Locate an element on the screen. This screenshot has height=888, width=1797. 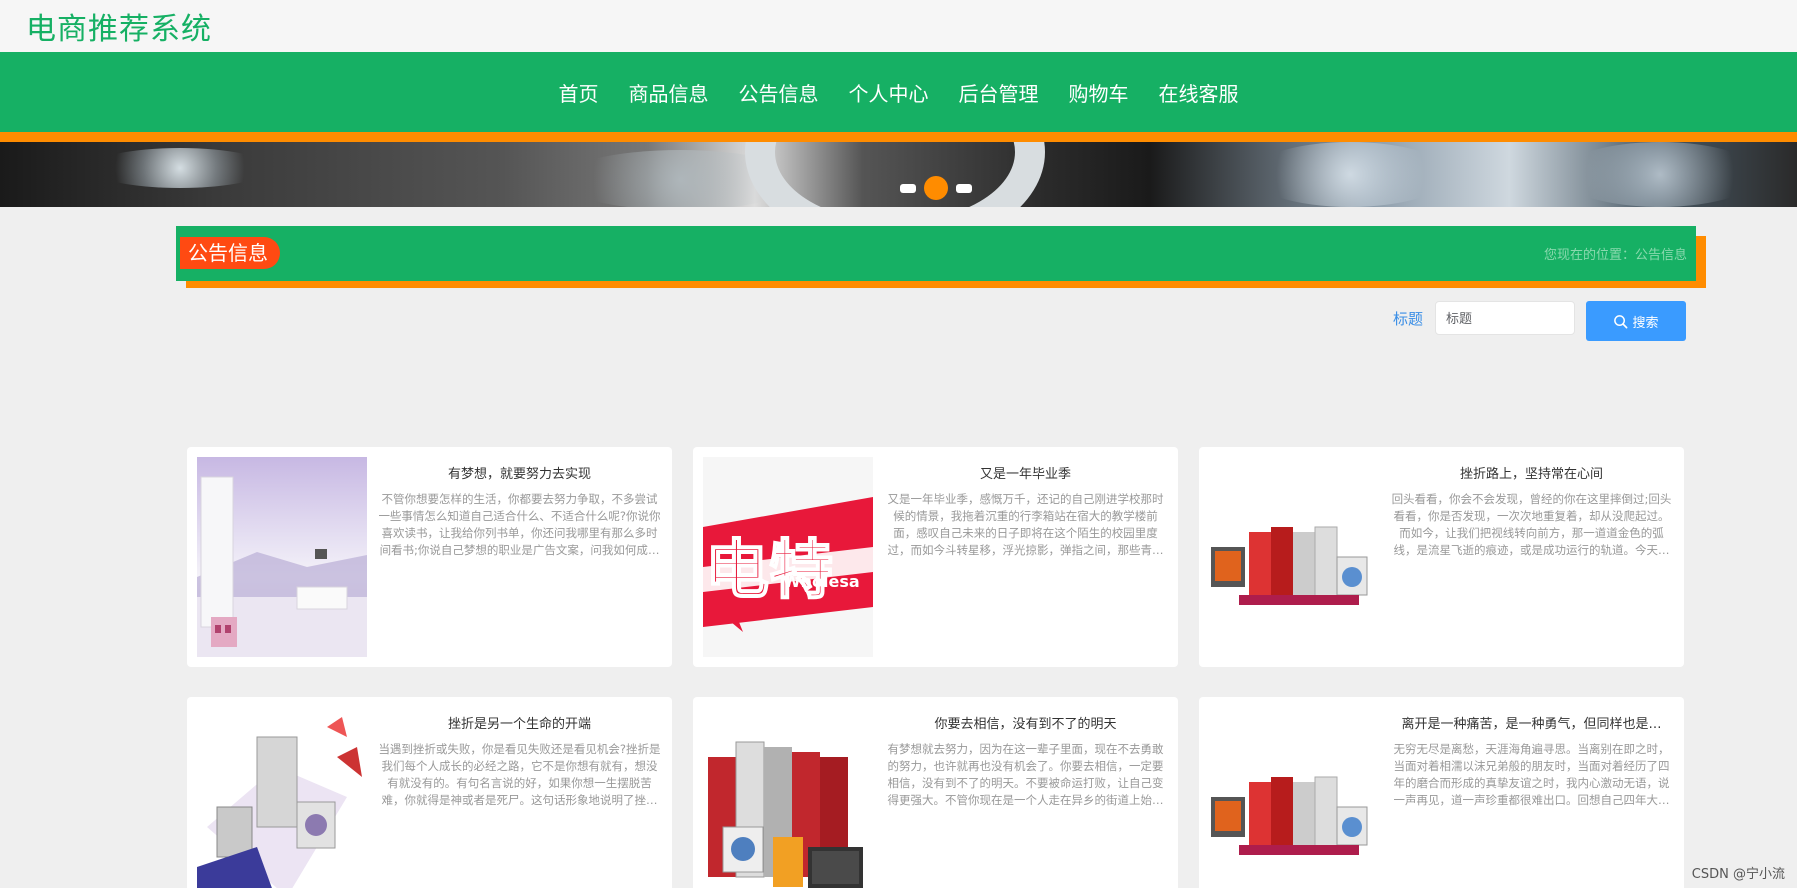
announcement-title: 有梦想，就要努力去实现 is located at coordinates (519, 472).